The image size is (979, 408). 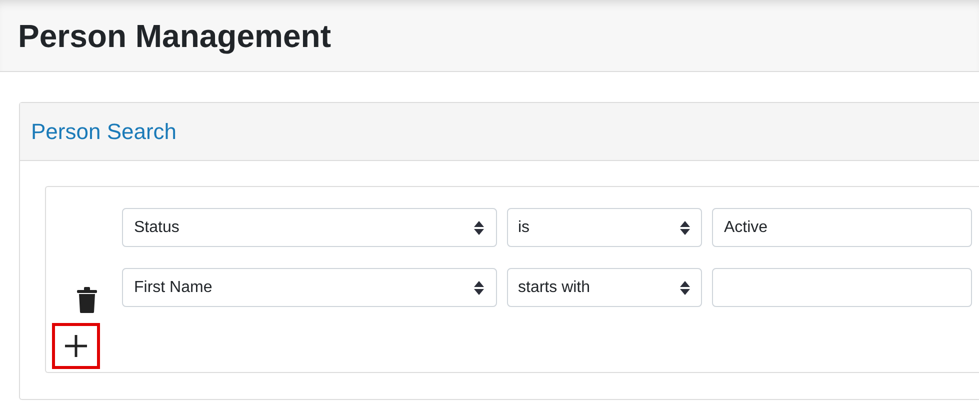 I want to click on value-field, so click(x=842, y=287).